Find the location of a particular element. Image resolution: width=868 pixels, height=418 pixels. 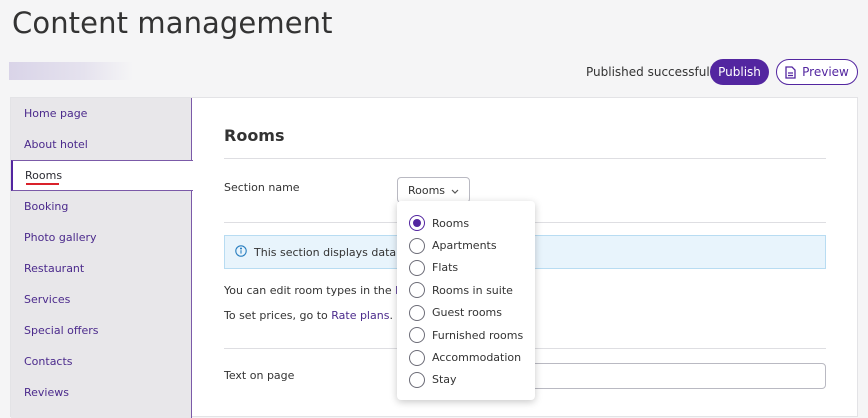

loading-placeholder is located at coordinates (71, 71).